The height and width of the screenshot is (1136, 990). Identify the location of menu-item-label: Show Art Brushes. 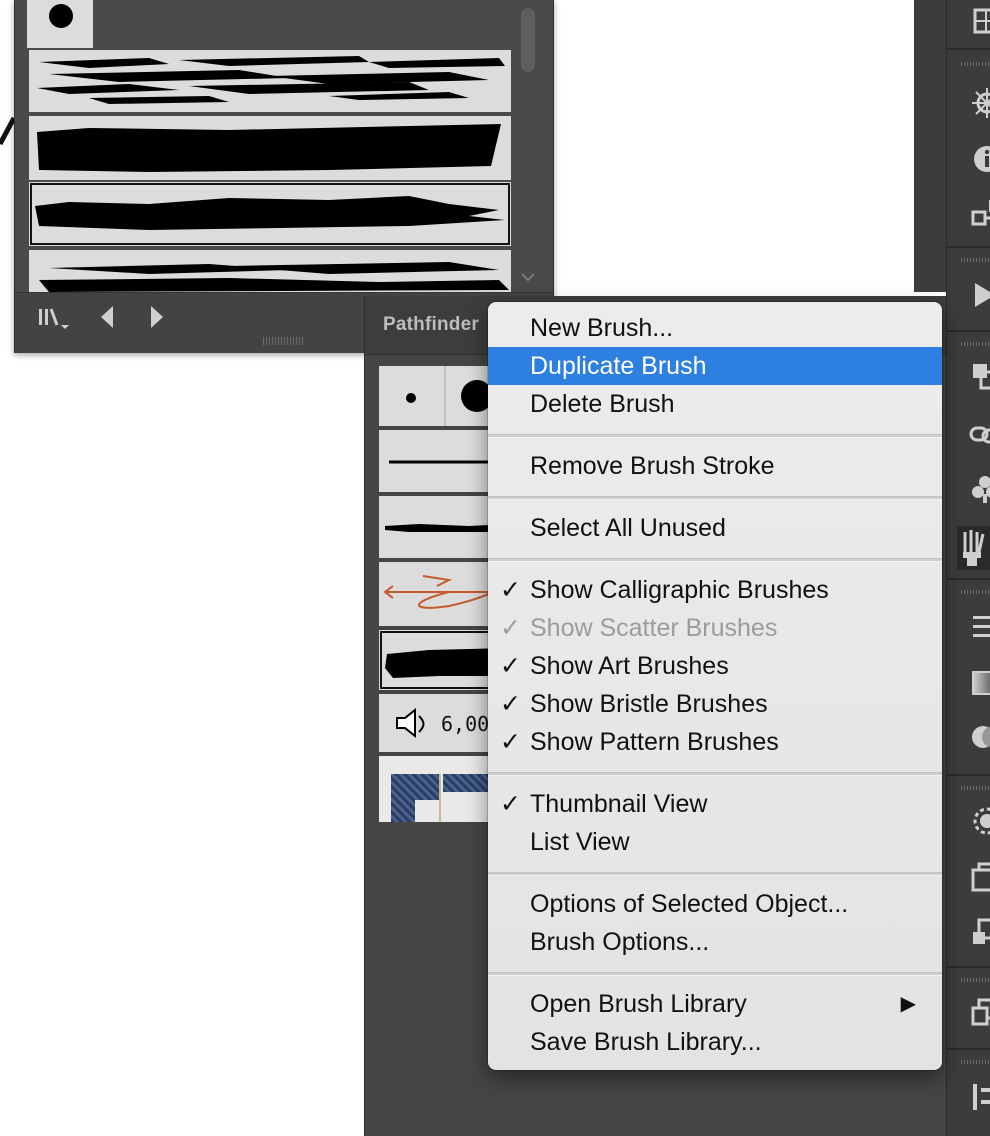
(629, 666).